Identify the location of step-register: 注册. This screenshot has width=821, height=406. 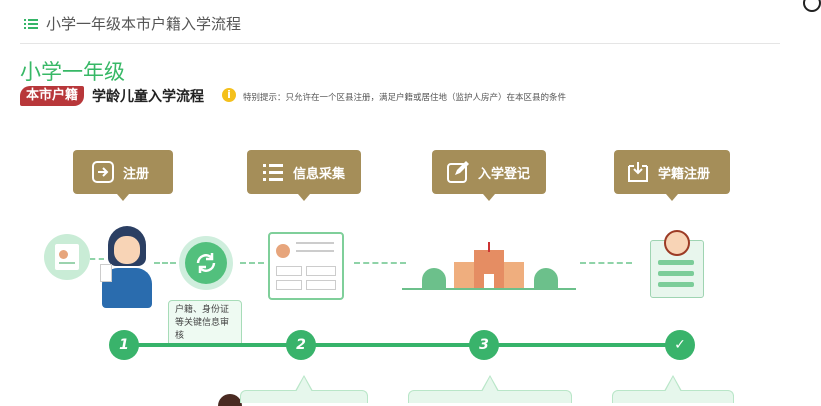
(123, 175).